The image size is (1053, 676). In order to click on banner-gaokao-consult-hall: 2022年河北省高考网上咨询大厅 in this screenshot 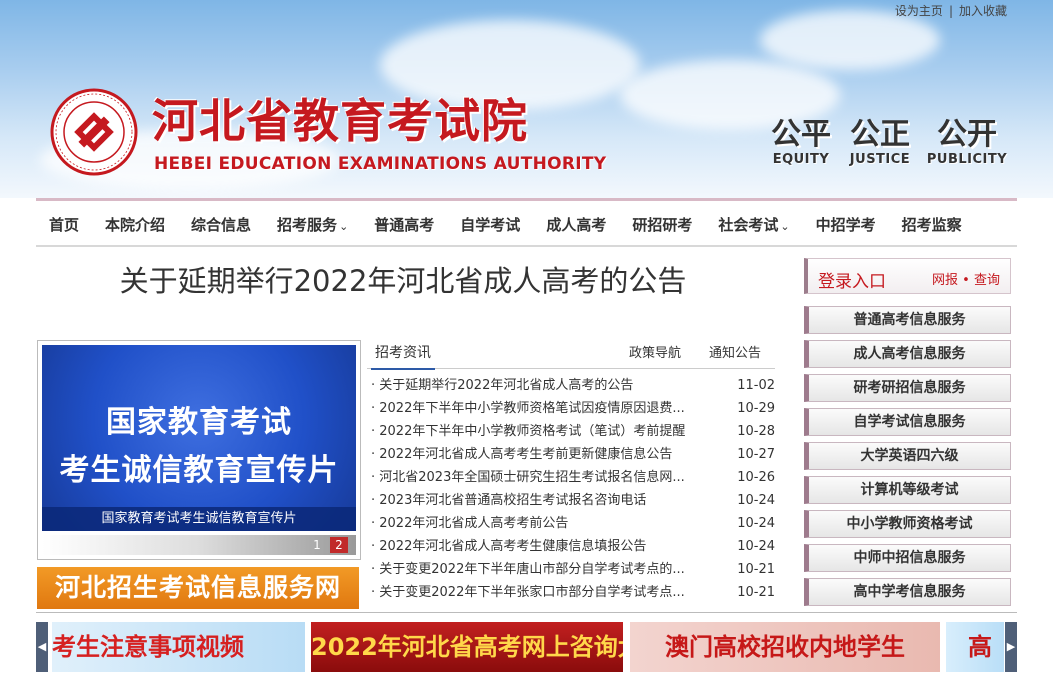, I will do `click(467, 647)`.